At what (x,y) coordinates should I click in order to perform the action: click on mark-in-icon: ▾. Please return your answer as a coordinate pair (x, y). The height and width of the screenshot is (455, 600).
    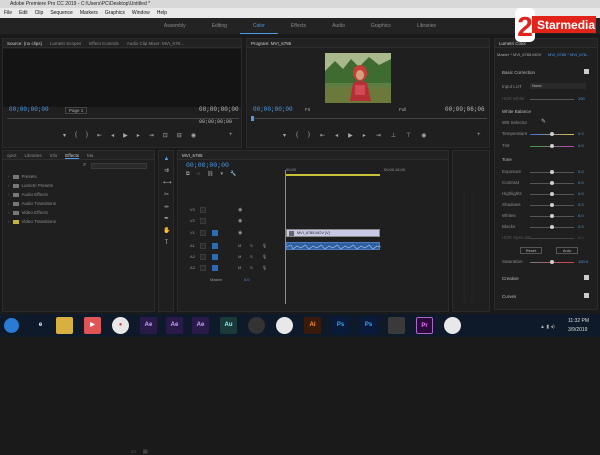
    Looking at the image, I should click on (64, 135).